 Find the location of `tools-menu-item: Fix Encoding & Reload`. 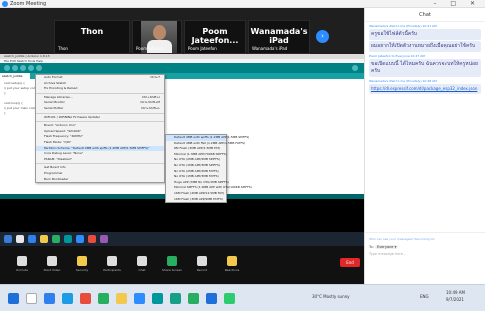

tools-menu-item: Fix Encoding & Reload is located at coordinates (100, 89).